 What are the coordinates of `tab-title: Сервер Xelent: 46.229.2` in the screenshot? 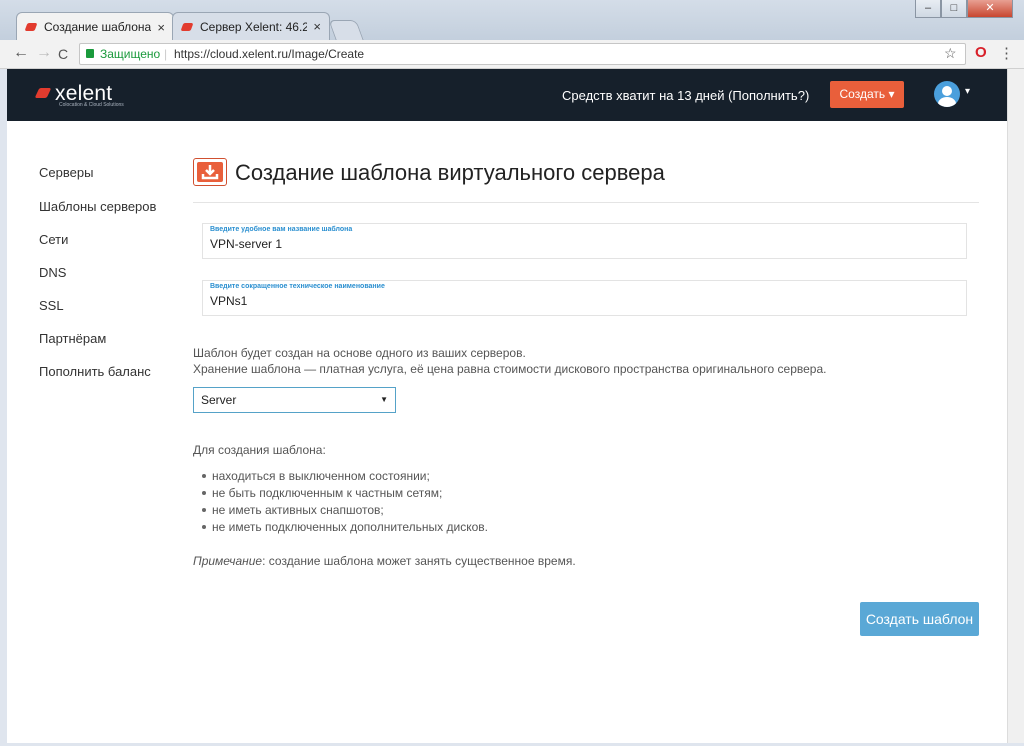 It's located at (254, 26).